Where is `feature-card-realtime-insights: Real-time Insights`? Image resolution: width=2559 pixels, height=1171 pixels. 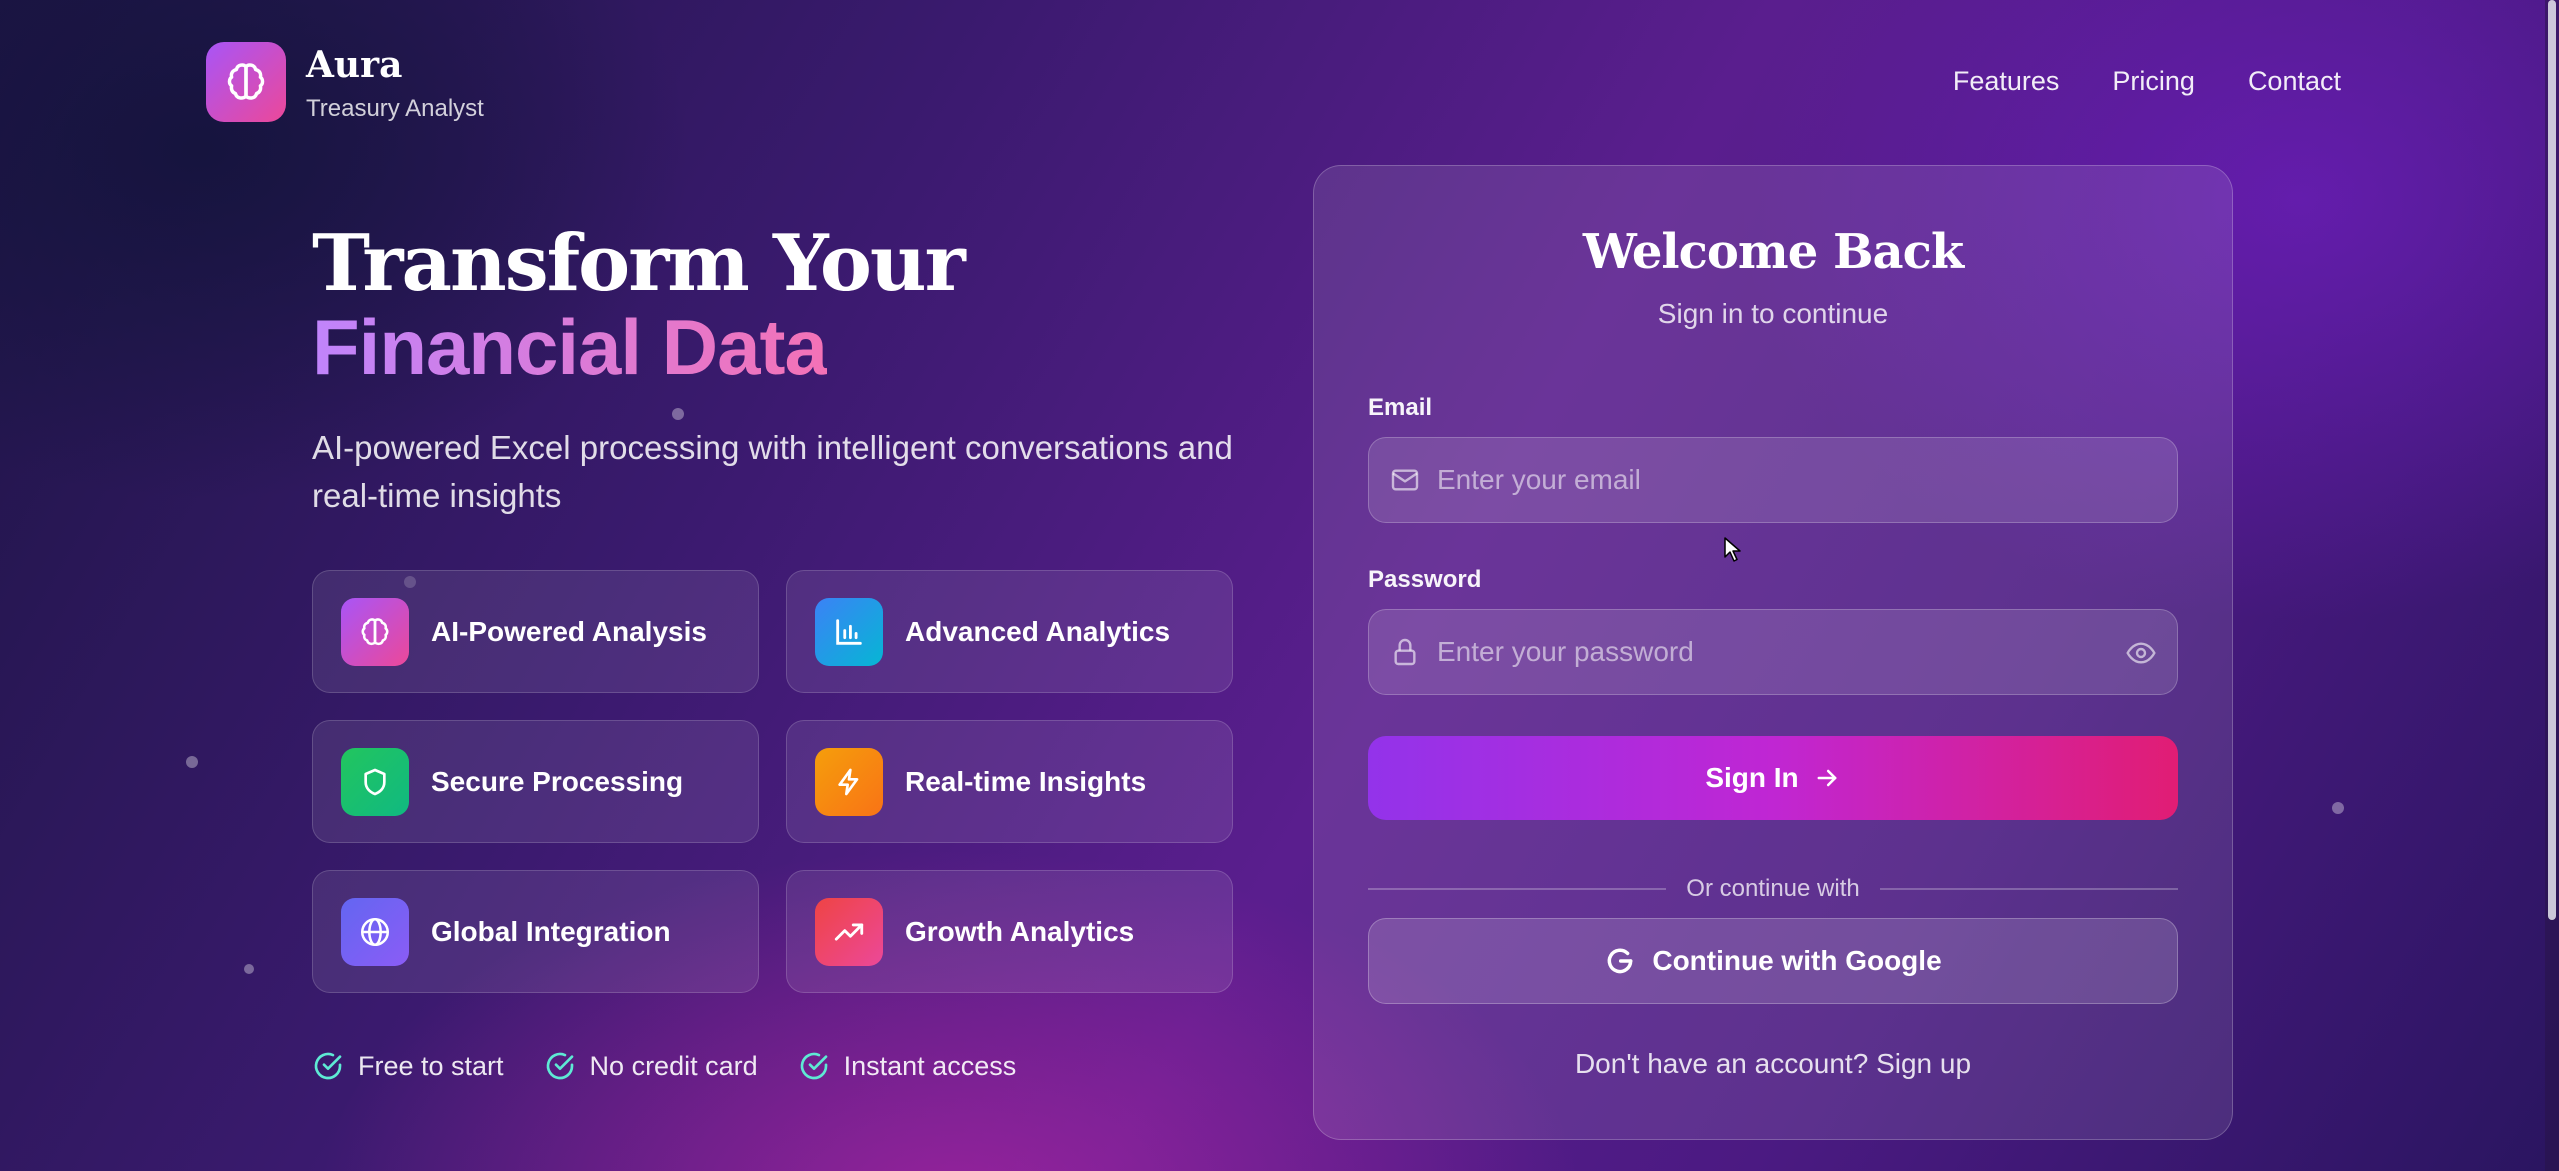
feature-card-realtime-insights: Real-time Insights is located at coordinates (1009, 781).